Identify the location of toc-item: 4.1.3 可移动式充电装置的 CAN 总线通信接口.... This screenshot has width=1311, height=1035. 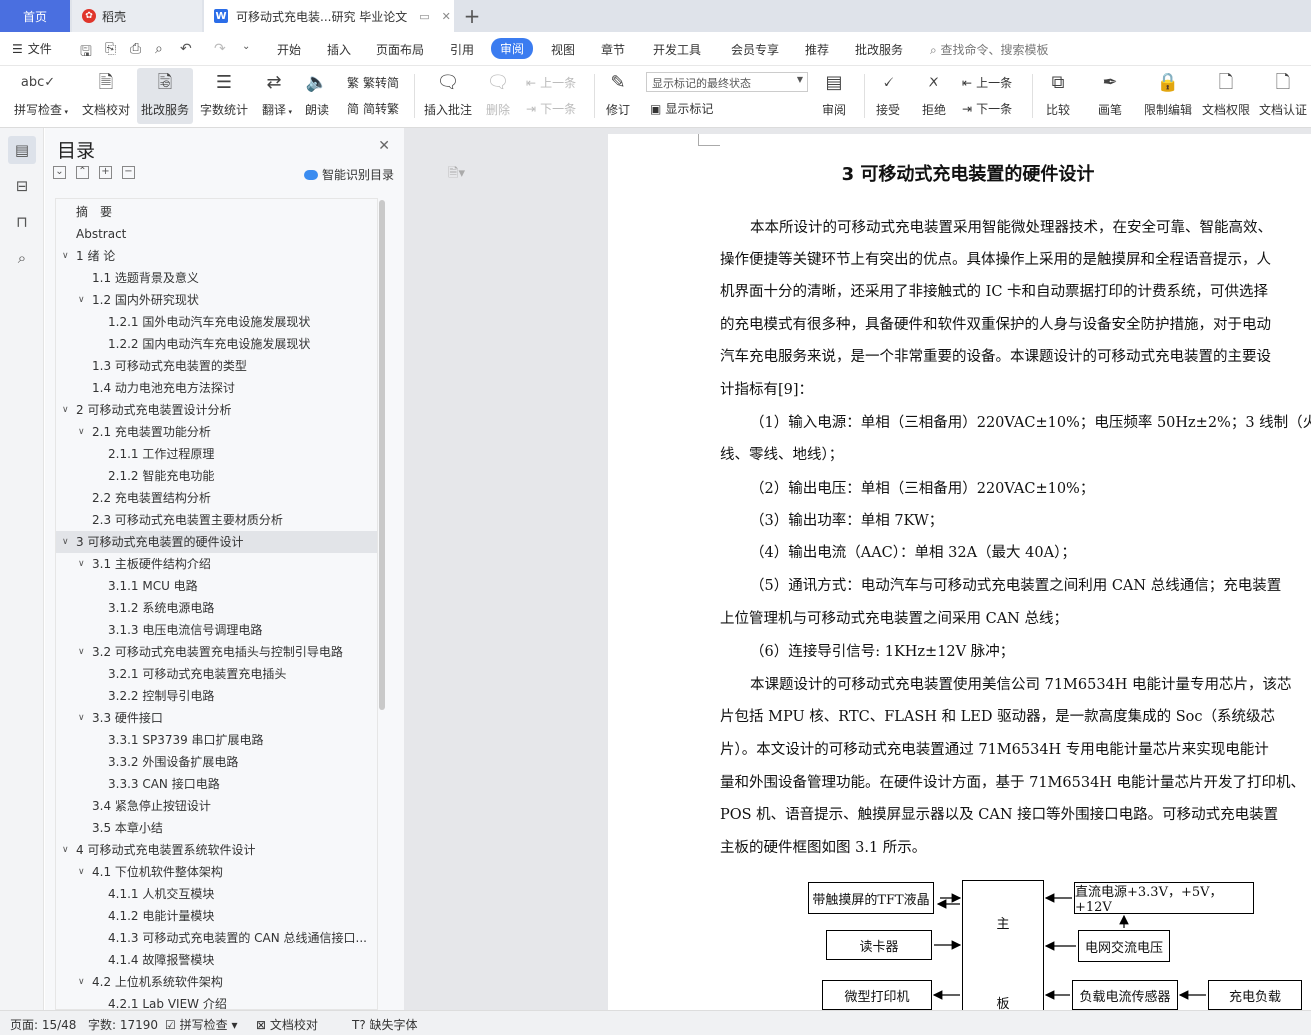
(216, 938).